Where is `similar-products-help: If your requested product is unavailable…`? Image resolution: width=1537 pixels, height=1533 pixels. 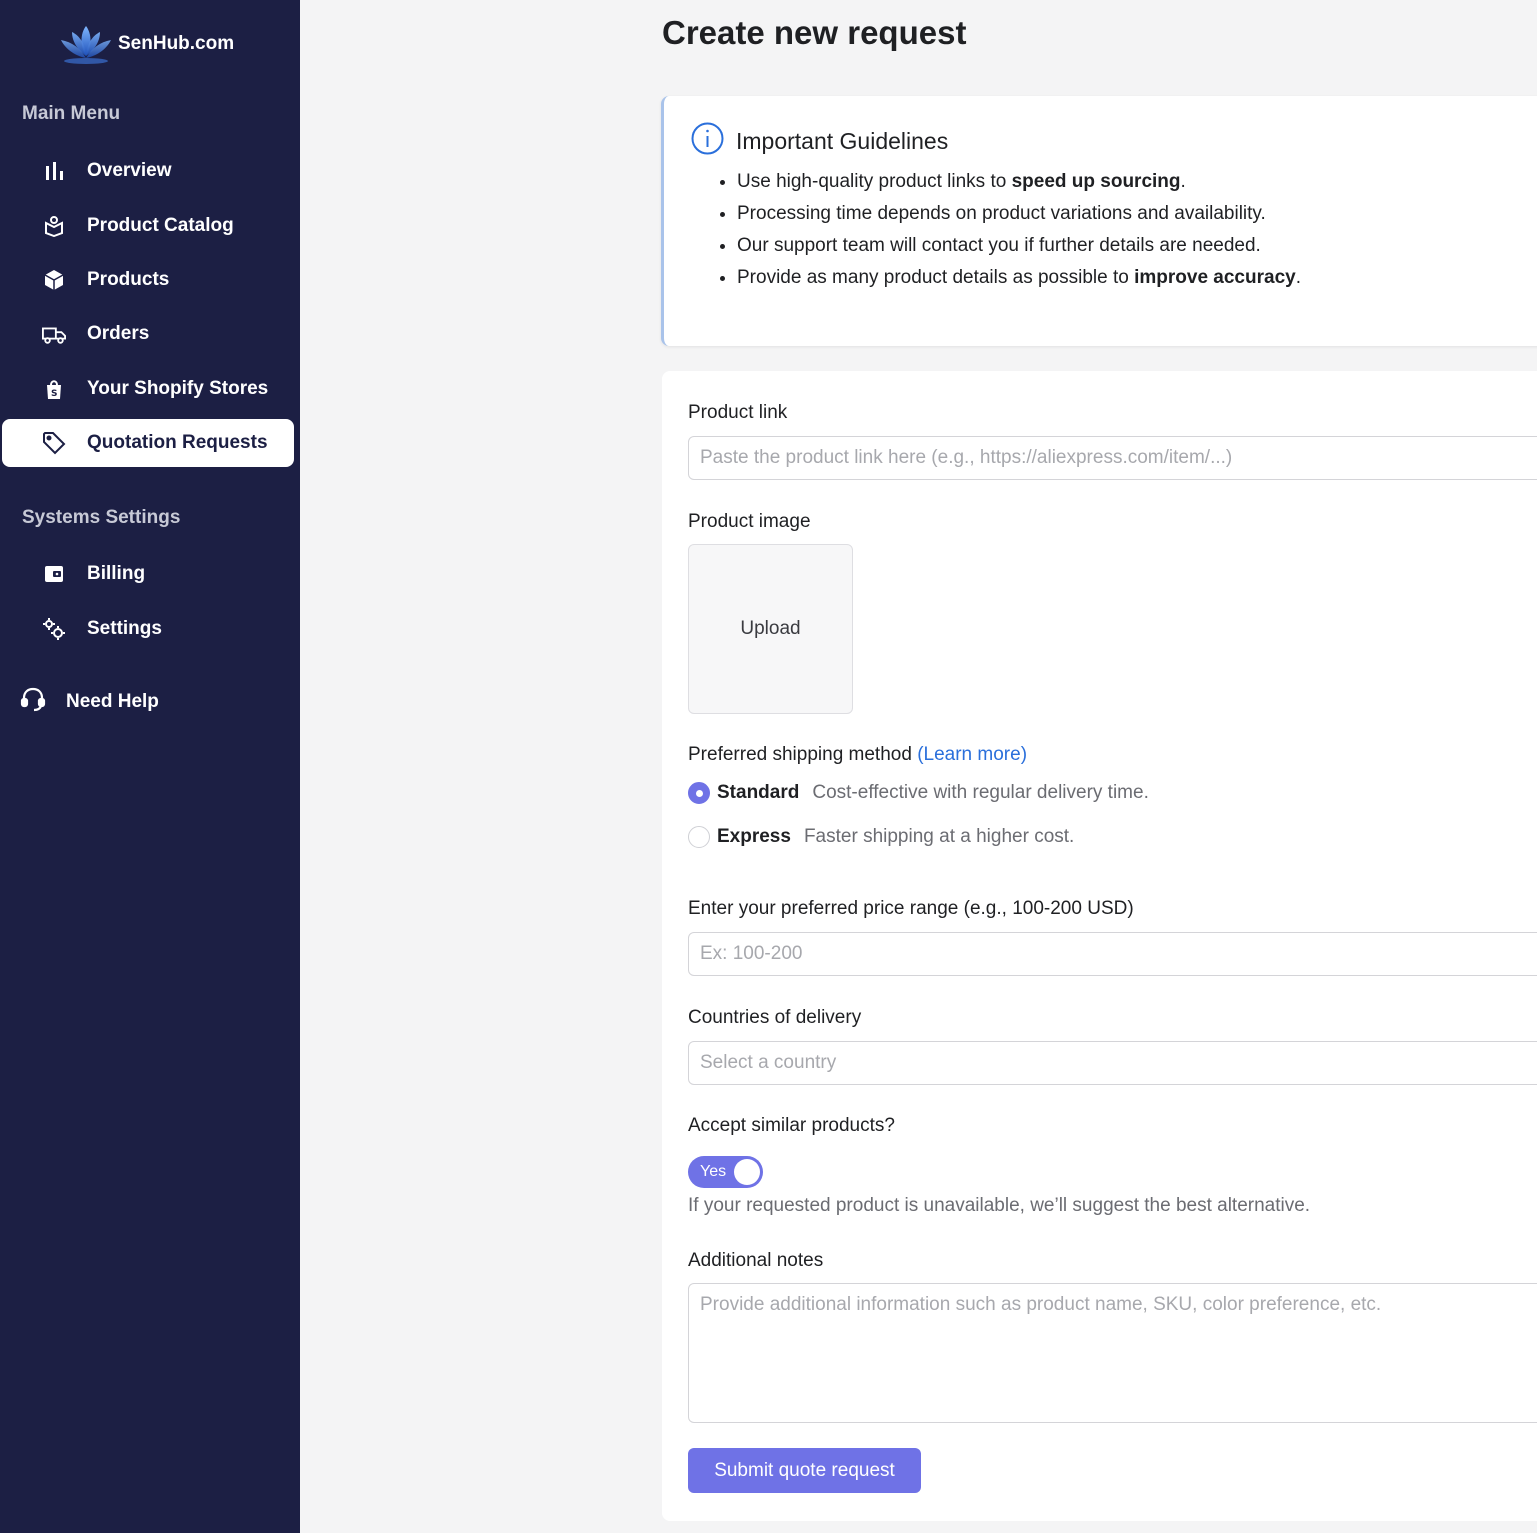 similar-products-help: If your requested product is unavailable… is located at coordinates (999, 1205).